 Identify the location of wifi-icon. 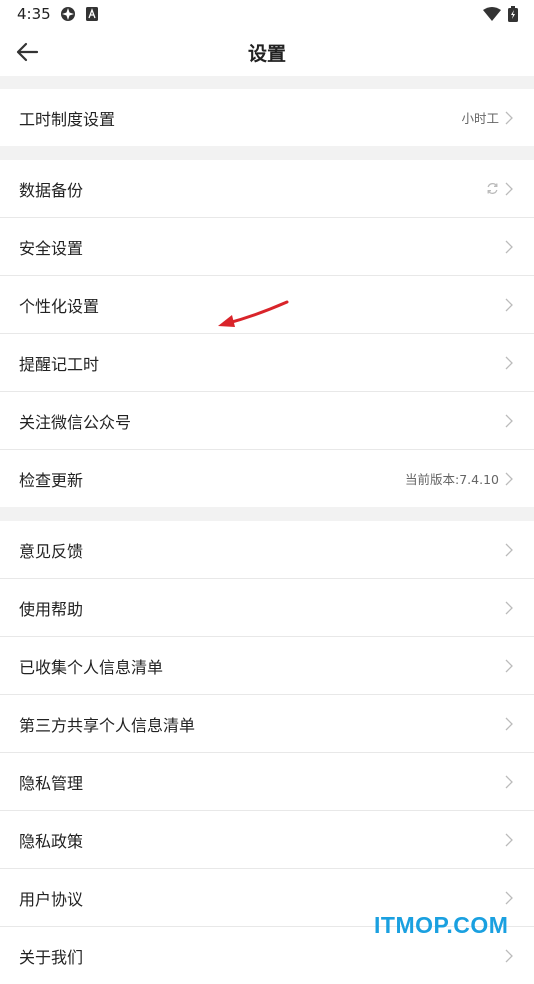
(492, 15).